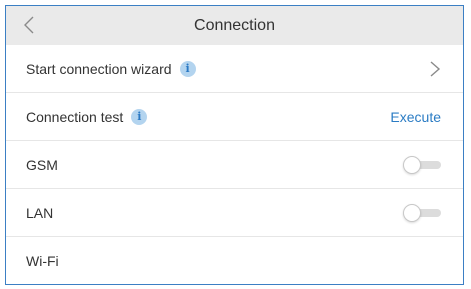  I want to click on header-bar: Connection, so click(234, 25).